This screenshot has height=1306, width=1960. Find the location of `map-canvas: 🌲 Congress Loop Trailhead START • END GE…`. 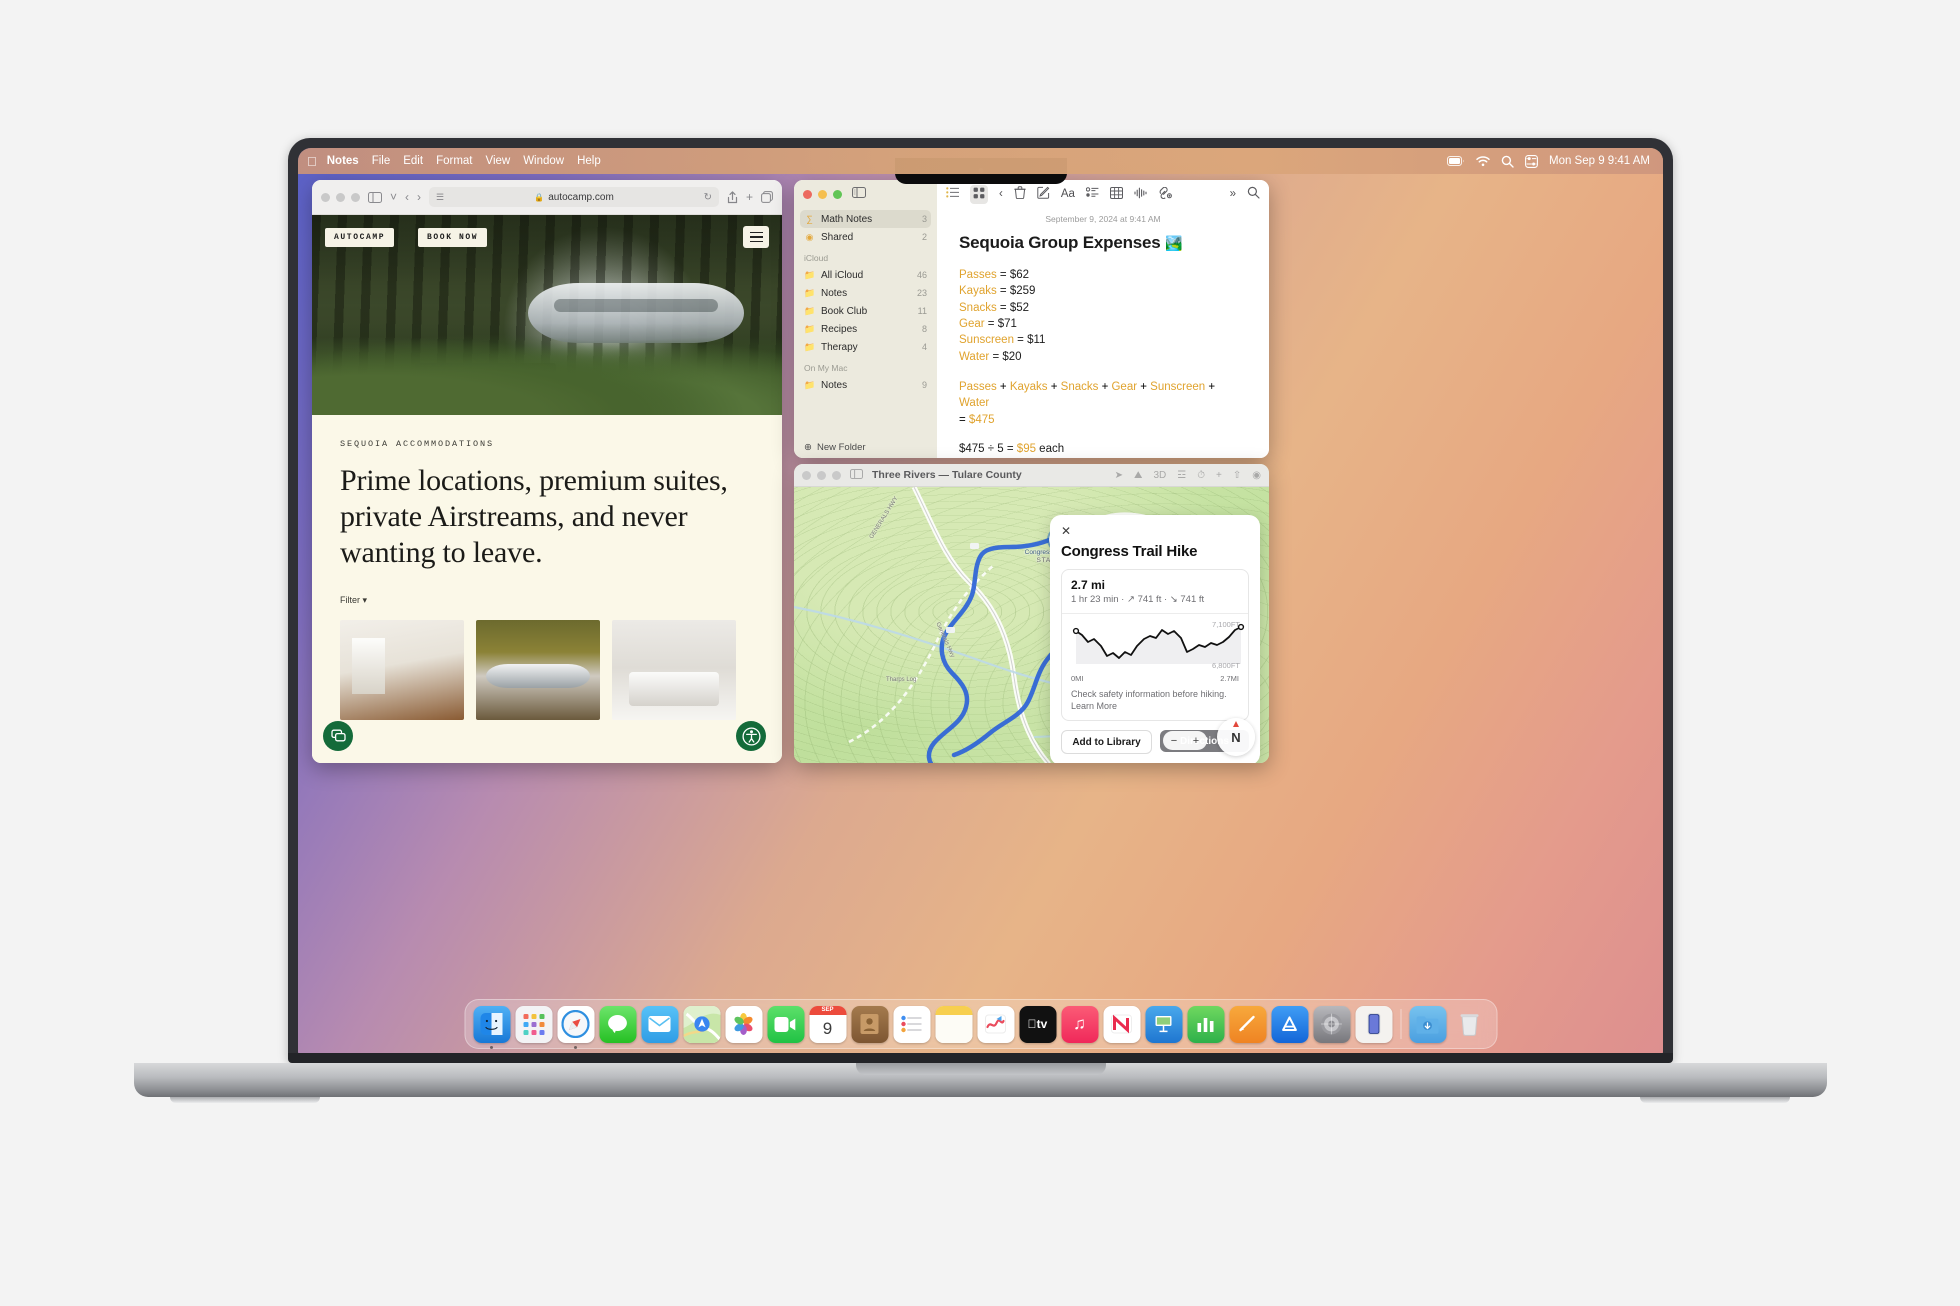

map-canvas: 🌲 Congress Loop Trailhead START • END GE… is located at coordinates (1031, 625).